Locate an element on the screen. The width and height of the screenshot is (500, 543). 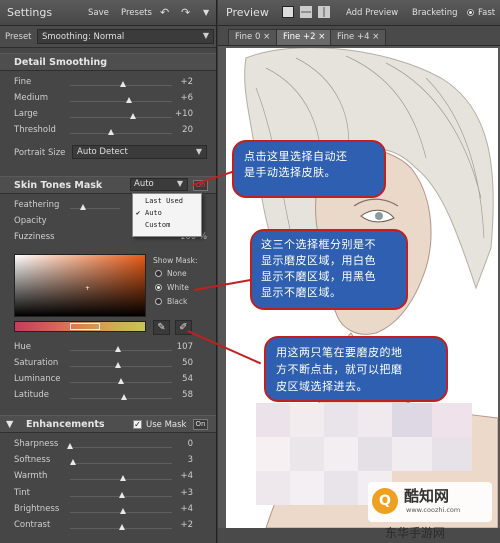
slider-label: Softness is located at coordinates (32, 460).